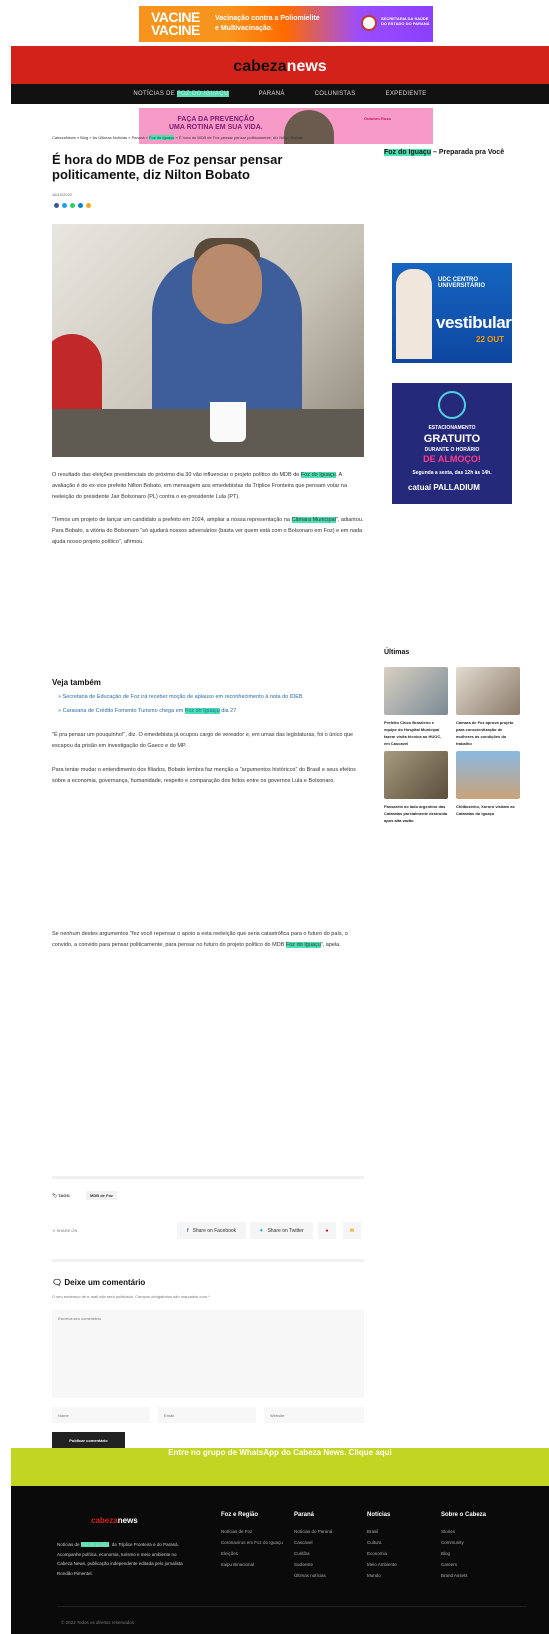 This screenshot has height=1634, width=549. Describe the element at coordinates (181, 94) in the screenshot. I see `nav-item-foz: NOTÍCIAS DE FOZ DO IGUAÇU` at that location.